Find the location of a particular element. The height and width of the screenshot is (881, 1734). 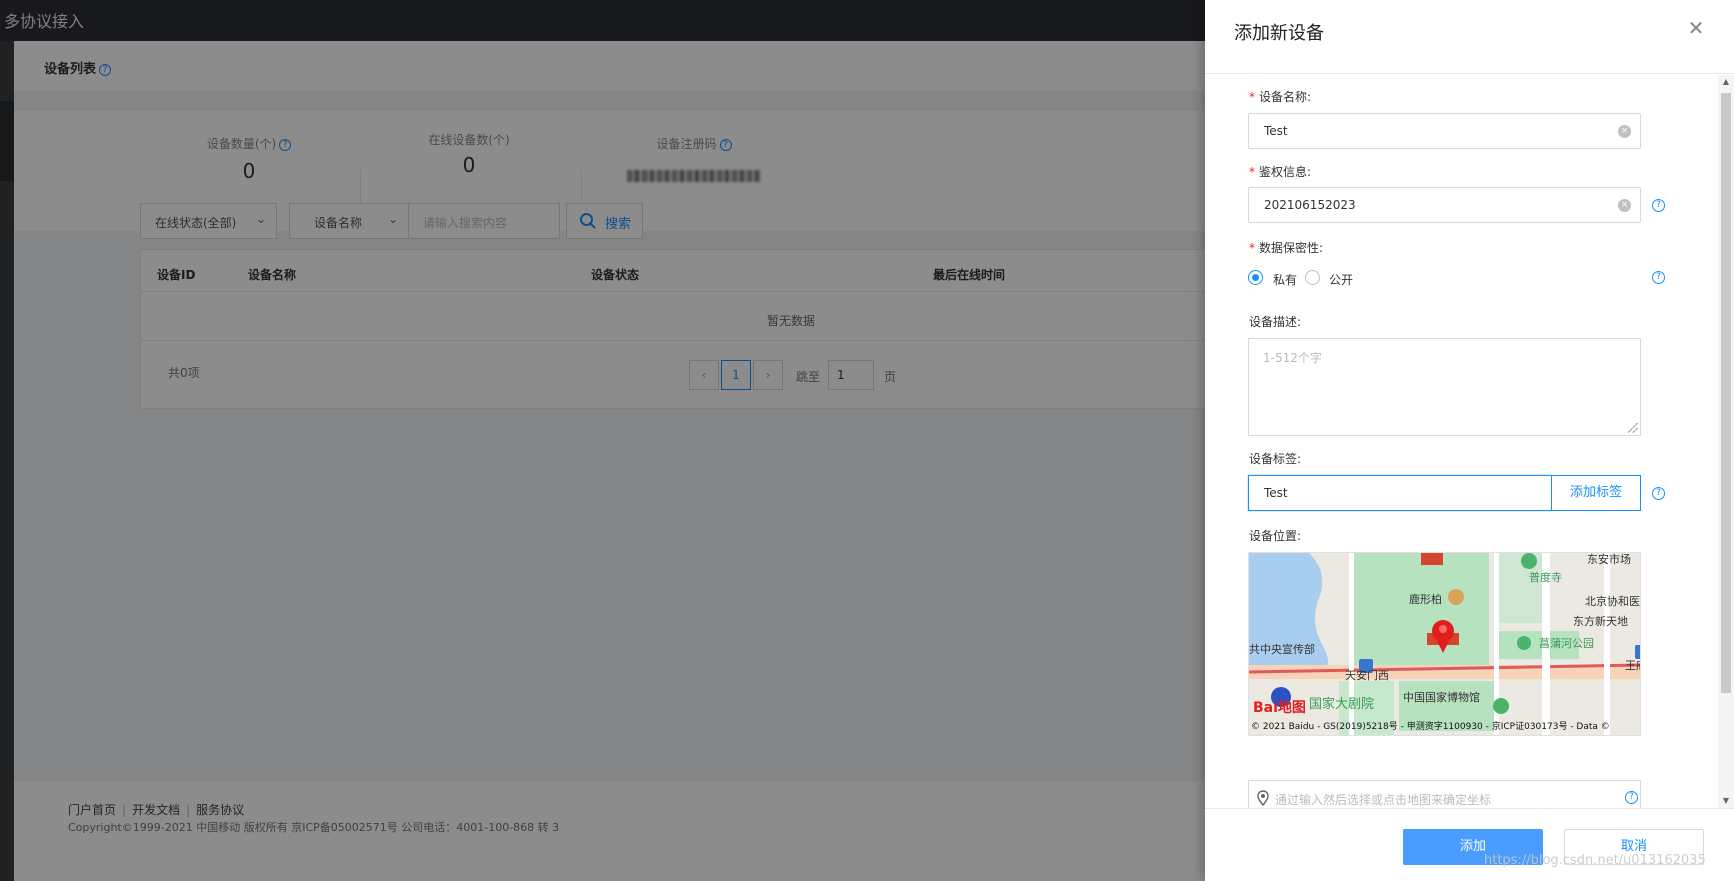

drawer-footer: 添加 取消 is located at coordinates (1469, 844).